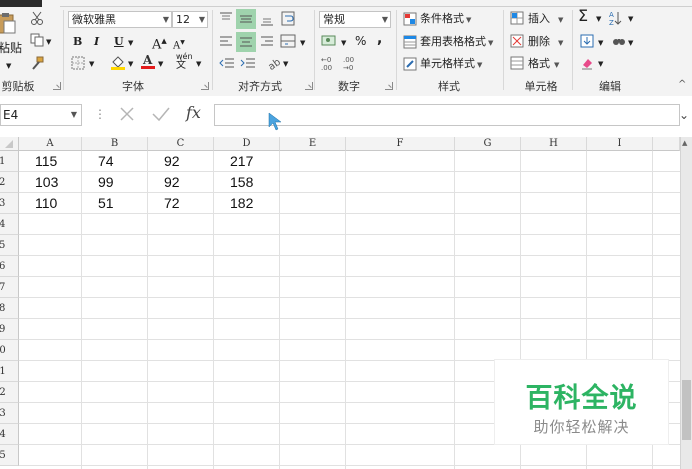 This screenshot has width=692, height=469. I want to click on font-color-icon: A, so click(148, 63).